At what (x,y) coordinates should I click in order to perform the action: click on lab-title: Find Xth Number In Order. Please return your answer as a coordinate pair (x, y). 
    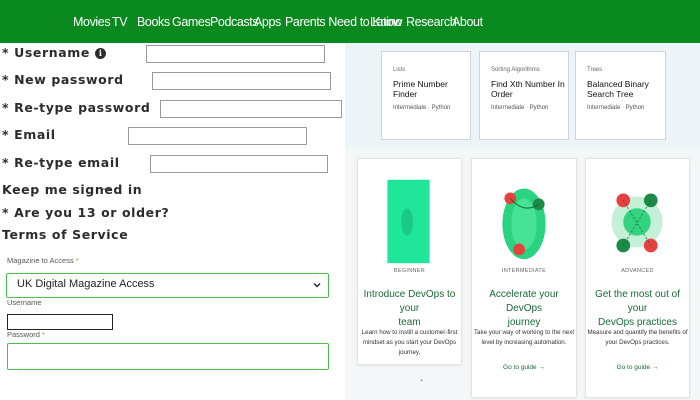
    Looking at the image, I should click on (528, 89).